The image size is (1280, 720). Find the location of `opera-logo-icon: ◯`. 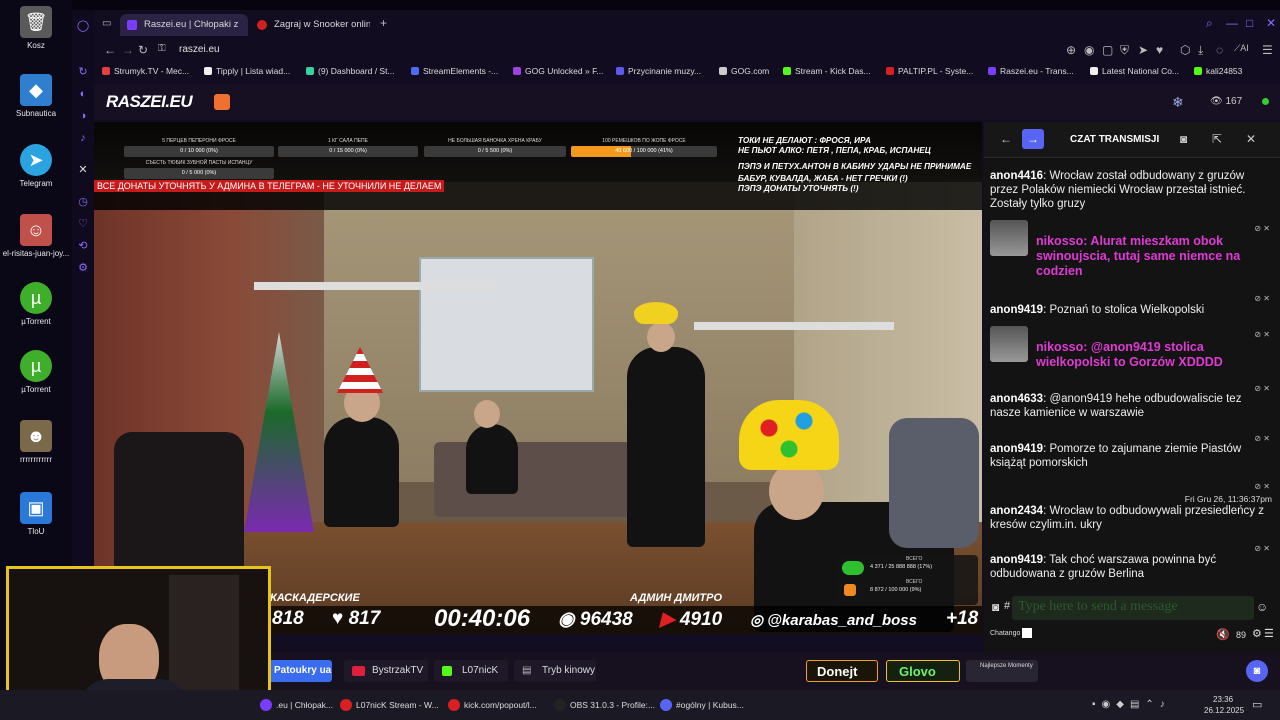

opera-logo-icon: ◯ is located at coordinates (83, 26).